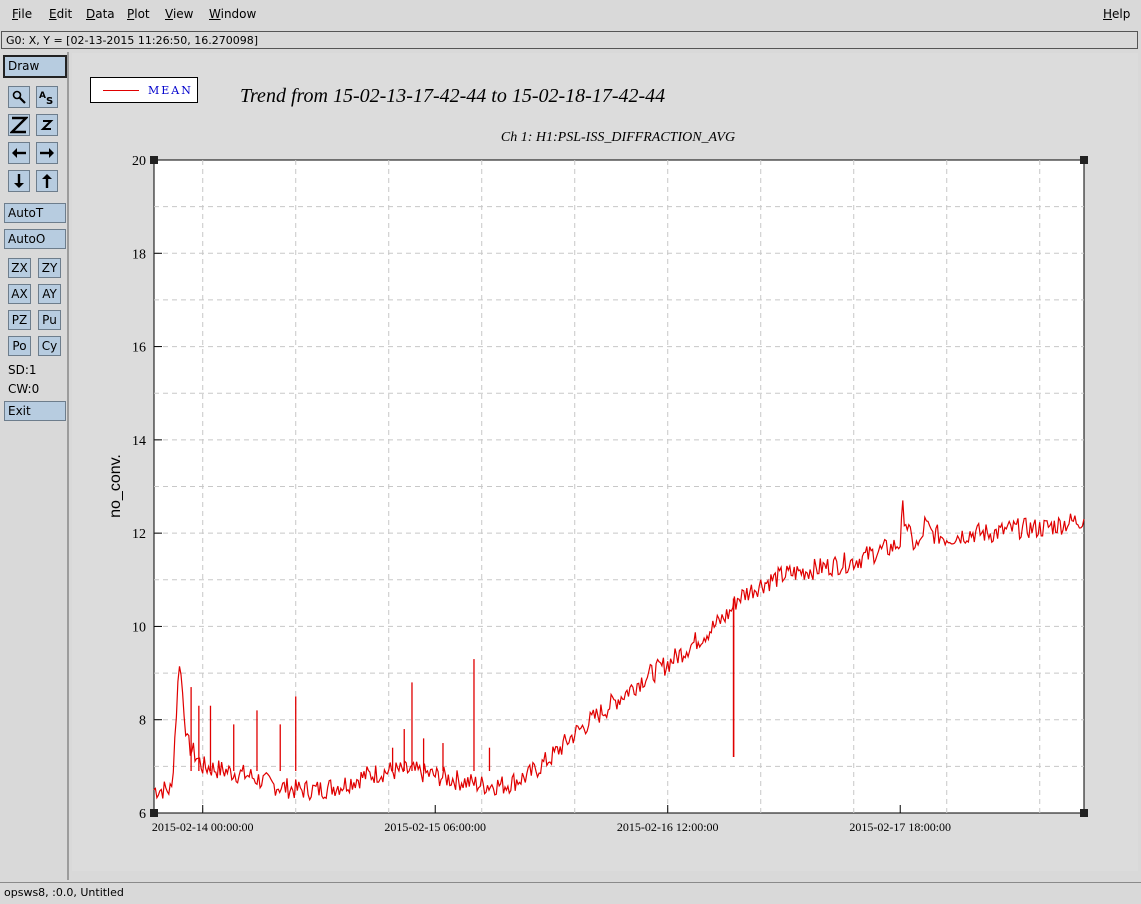 The height and width of the screenshot is (904, 1141). I want to click on y-tick-label: 18, so click(139, 254).